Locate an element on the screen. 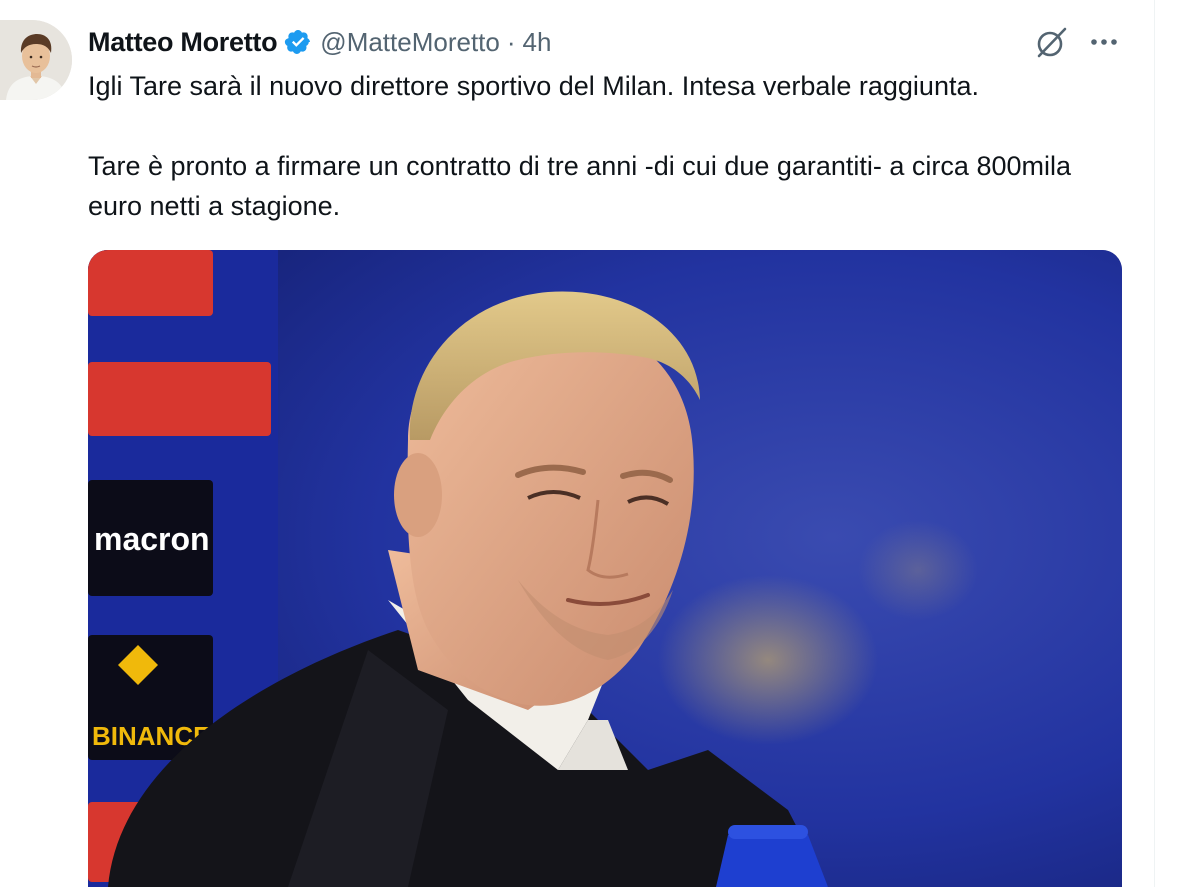  more-options-icon is located at coordinates (1104, 42).